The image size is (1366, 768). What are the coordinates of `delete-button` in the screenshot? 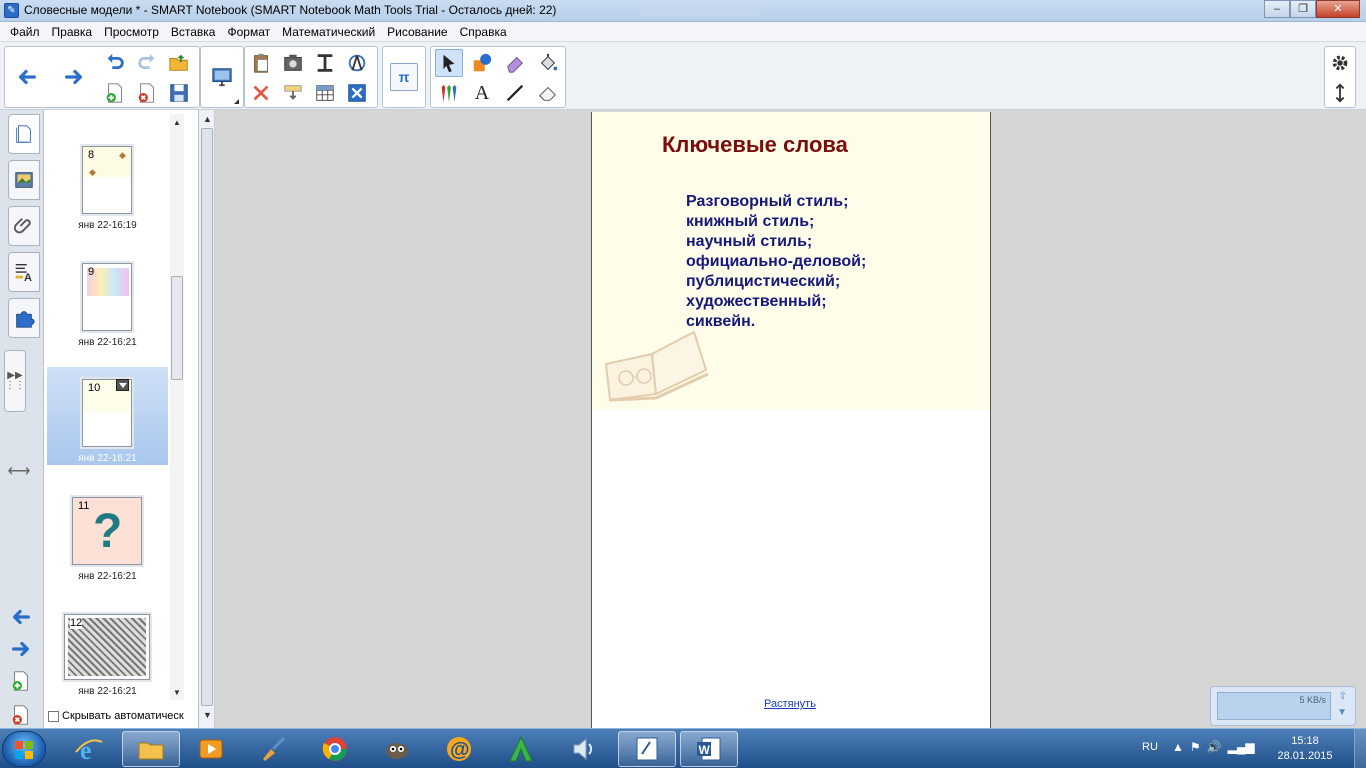 It's located at (261, 93).